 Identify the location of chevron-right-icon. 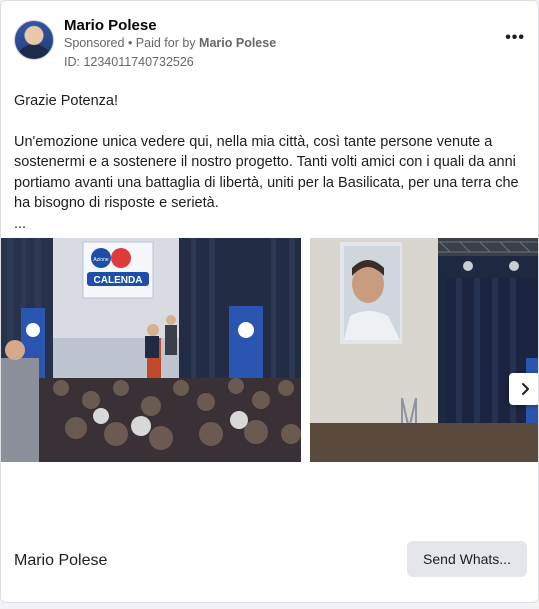
(525, 389).